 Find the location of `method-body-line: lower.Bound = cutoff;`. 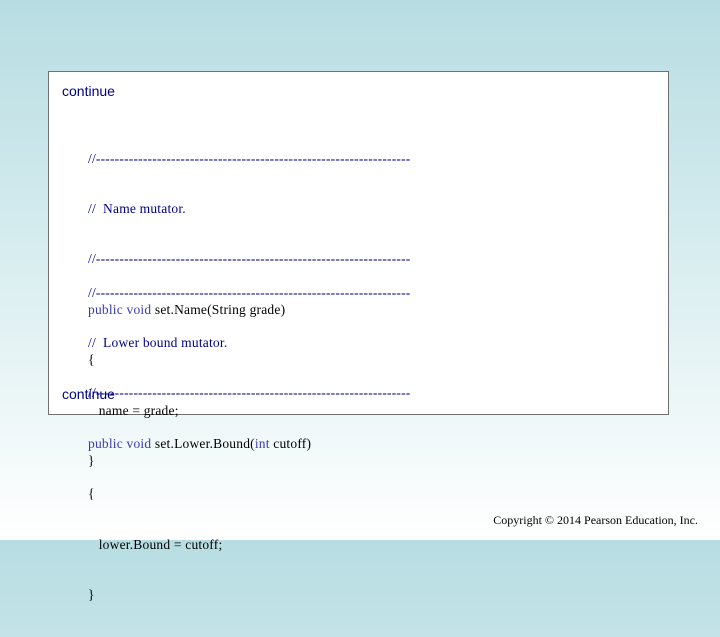

method-body-line: lower.Bound = cutoff; is located at coordinates (155, 544).